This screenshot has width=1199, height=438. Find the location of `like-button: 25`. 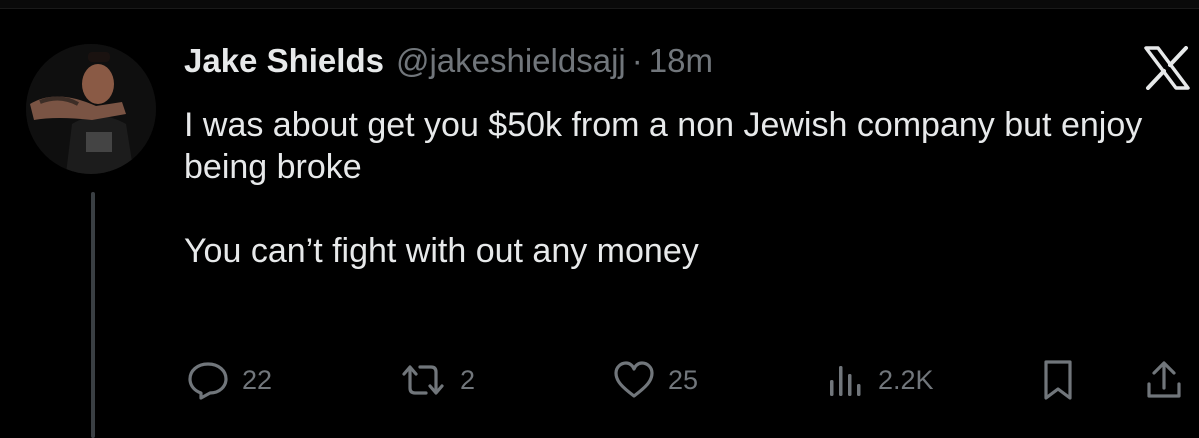

like-button: 25 is located at coordinates (655, 380).